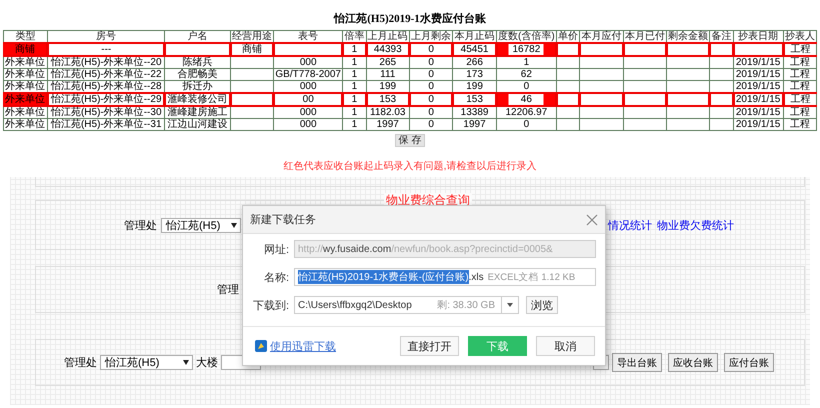 The height and width of the screenshot is (408, 820). I want to click on name-field: 怡江苑(H5)2019-1水费台账-(应付台账).xls EXCEL文档 1.12 KB, so click(445, 277).